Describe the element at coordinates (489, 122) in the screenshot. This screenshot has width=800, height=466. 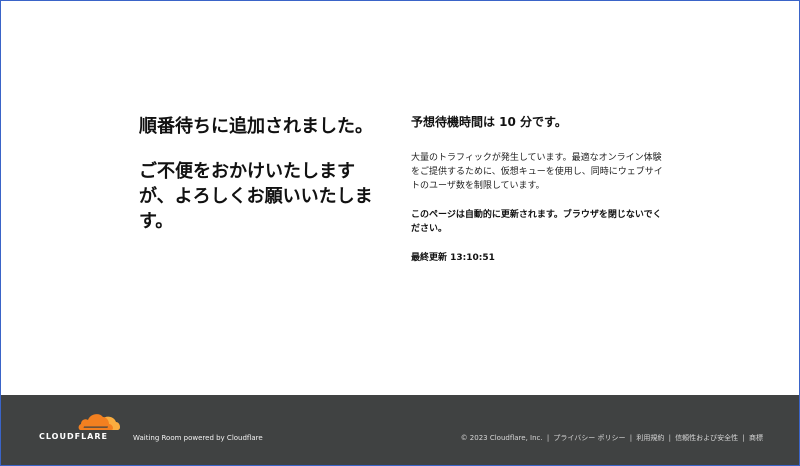
I see `estimated-wait-time: 予想待機時間は 10 分です。` at that location.